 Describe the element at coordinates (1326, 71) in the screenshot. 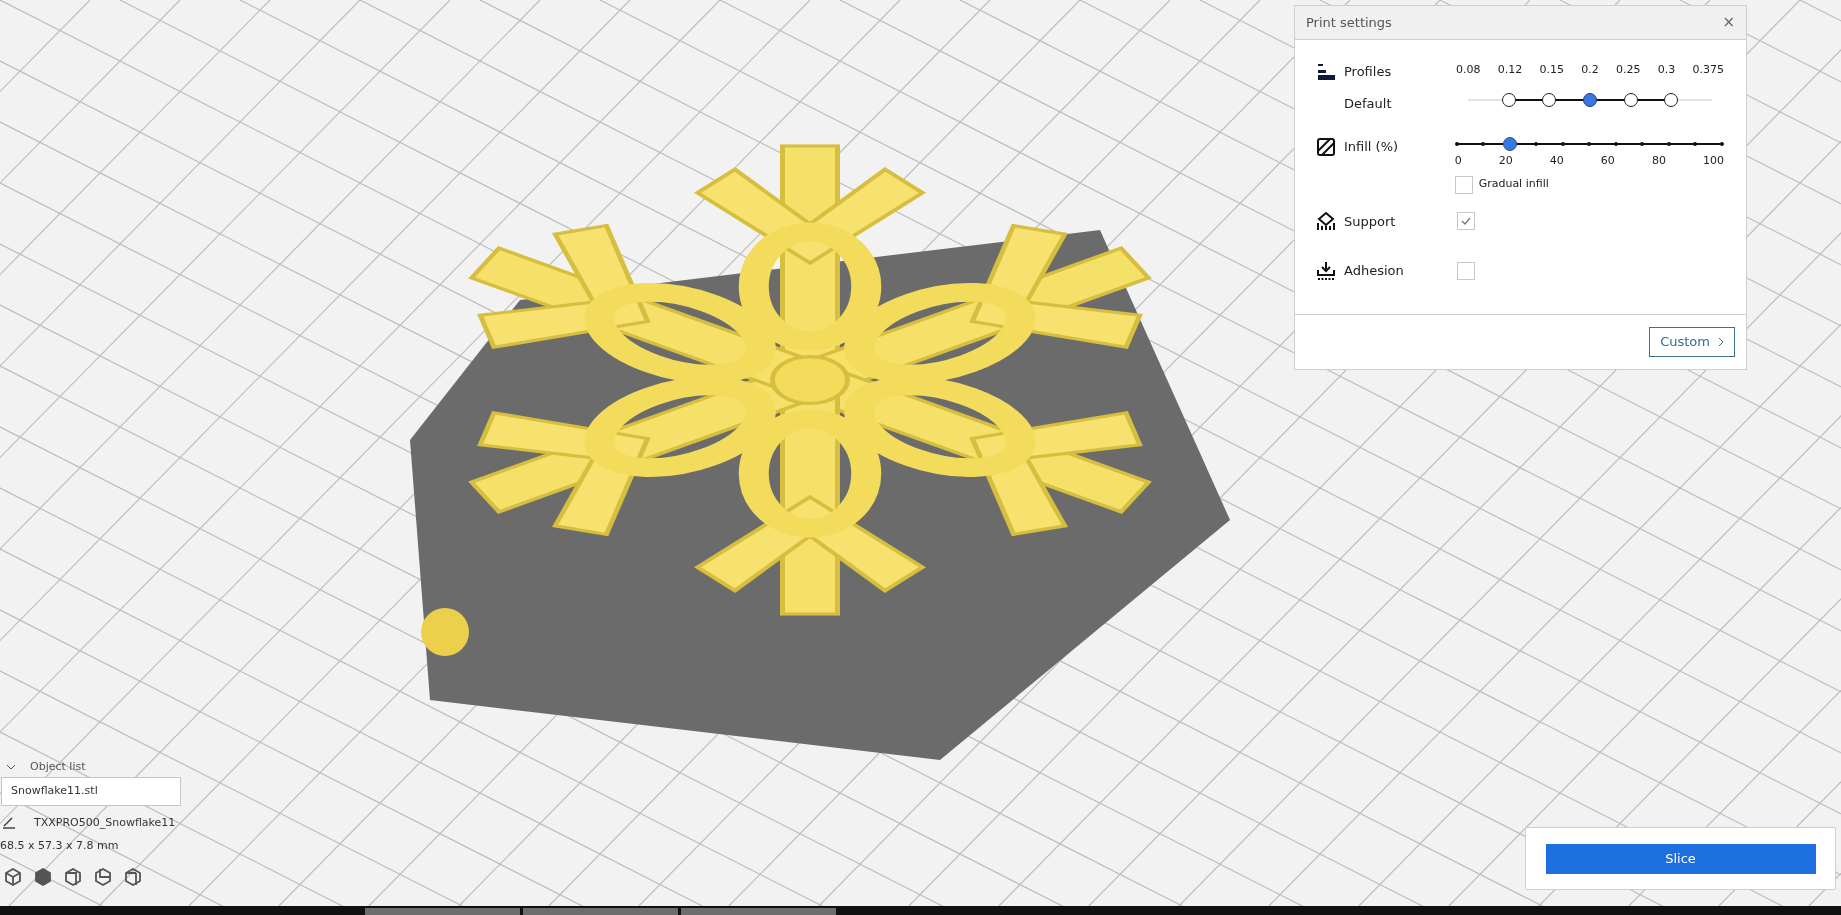

I see `profiles-icon` at that location.